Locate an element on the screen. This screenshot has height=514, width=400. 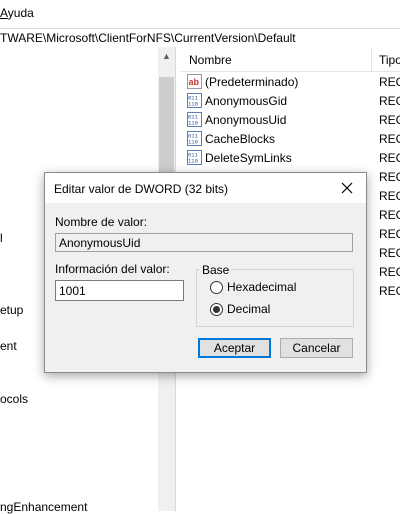
hexadecimal-label: Hexadecimal is located at coordinates (261, 287).